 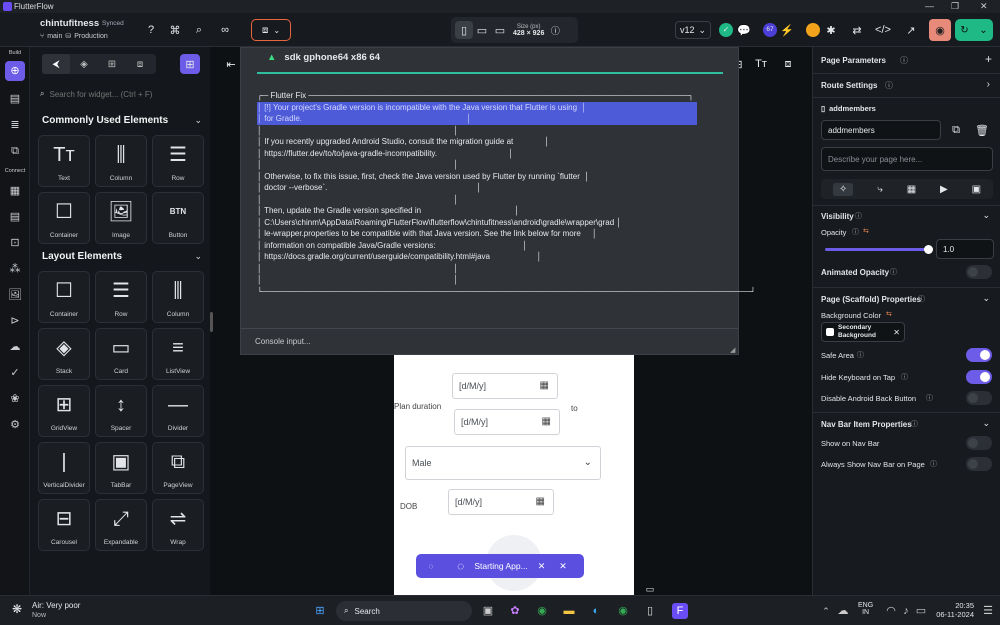 I want to click on phone-link-icon: ▯, so click(x=650, y=611).